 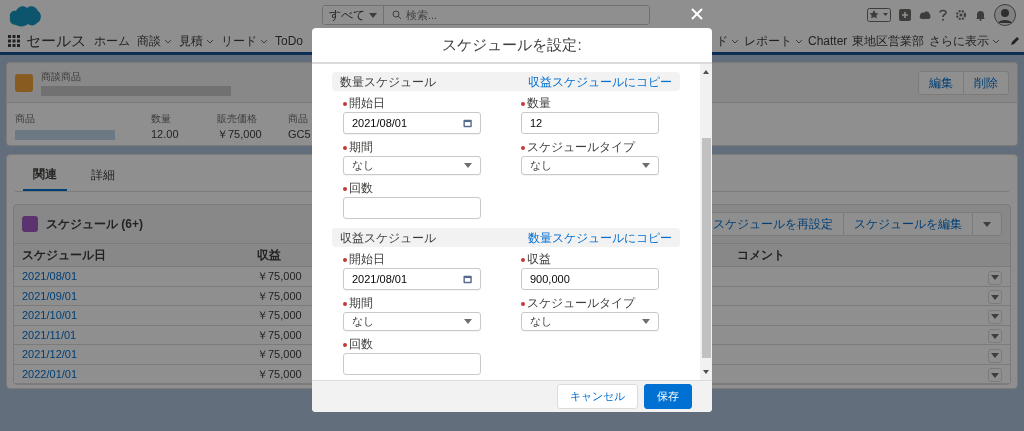 What do you see at coordinates (600, 81) in the screenshot?
I see `copy-link: 収益スケジュールにコピー` at bounding box center [600, 81].